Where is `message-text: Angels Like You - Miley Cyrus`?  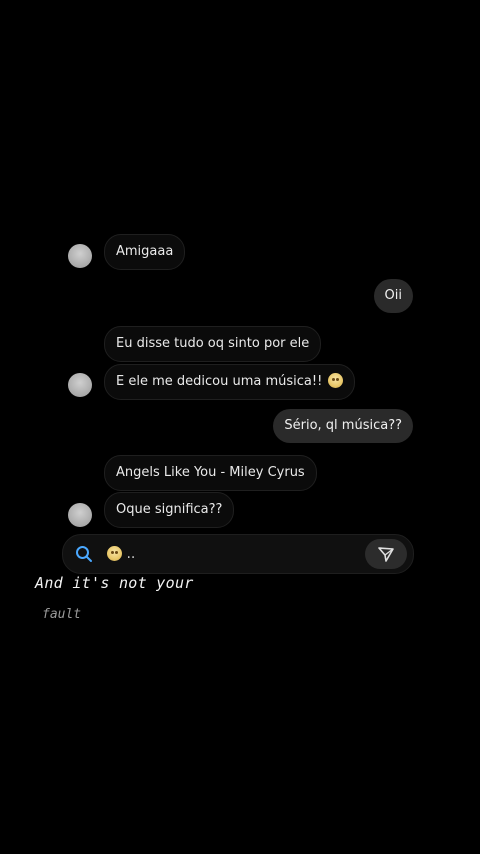 message-text: Angels Like You - Miley Cyrus is located at coordinates (210, 472).